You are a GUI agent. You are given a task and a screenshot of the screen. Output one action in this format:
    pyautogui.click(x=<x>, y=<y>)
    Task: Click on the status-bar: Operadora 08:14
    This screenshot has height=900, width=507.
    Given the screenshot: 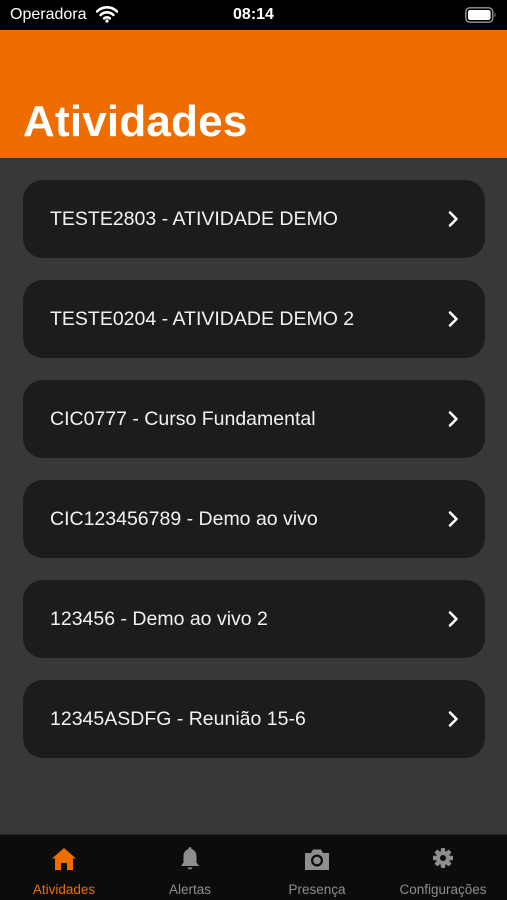 What is the action you would take?
    pyautogui.click(x=253, y=15)
    